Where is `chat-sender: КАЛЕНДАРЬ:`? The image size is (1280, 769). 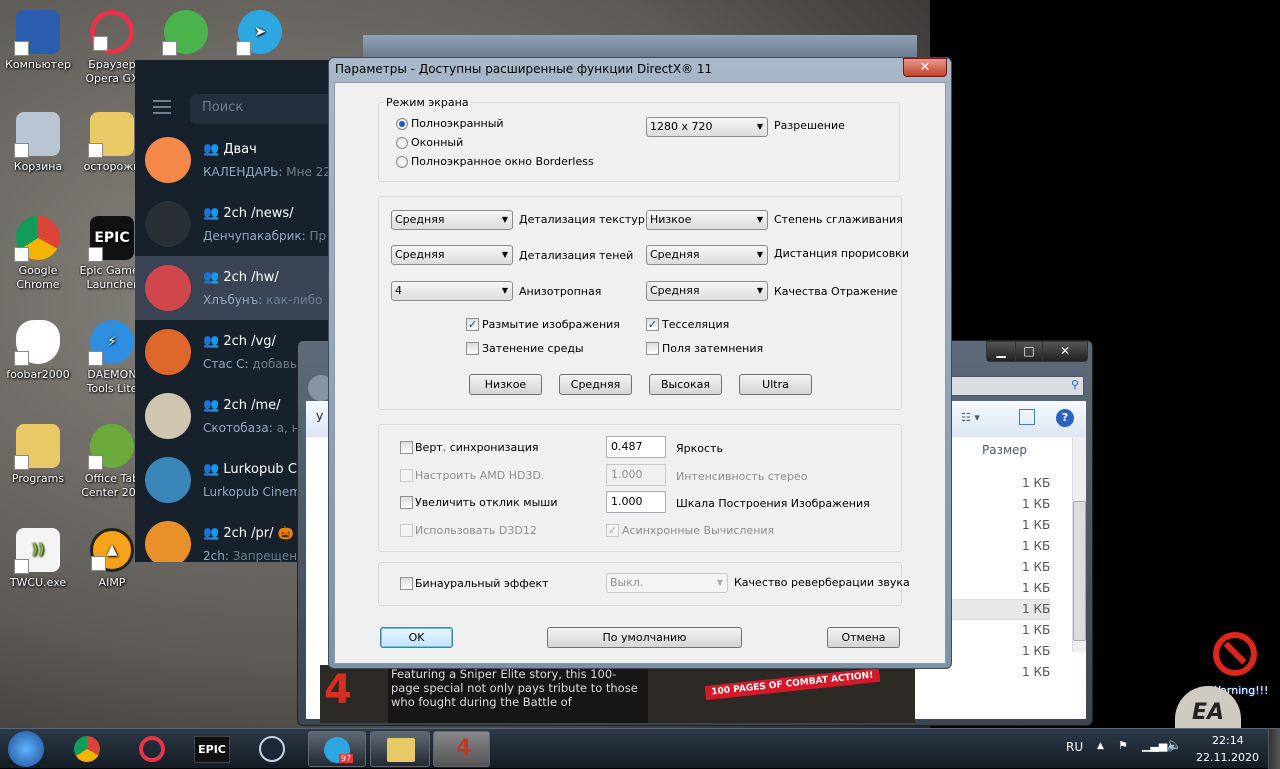
chat-sender: КАЛЕНДАРЬ: is located at coordinates (243, 172).